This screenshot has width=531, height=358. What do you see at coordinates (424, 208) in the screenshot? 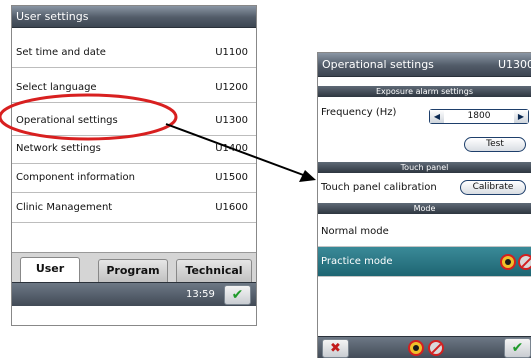
I see `section-mode: Mode` at bounding box center [424, 208].